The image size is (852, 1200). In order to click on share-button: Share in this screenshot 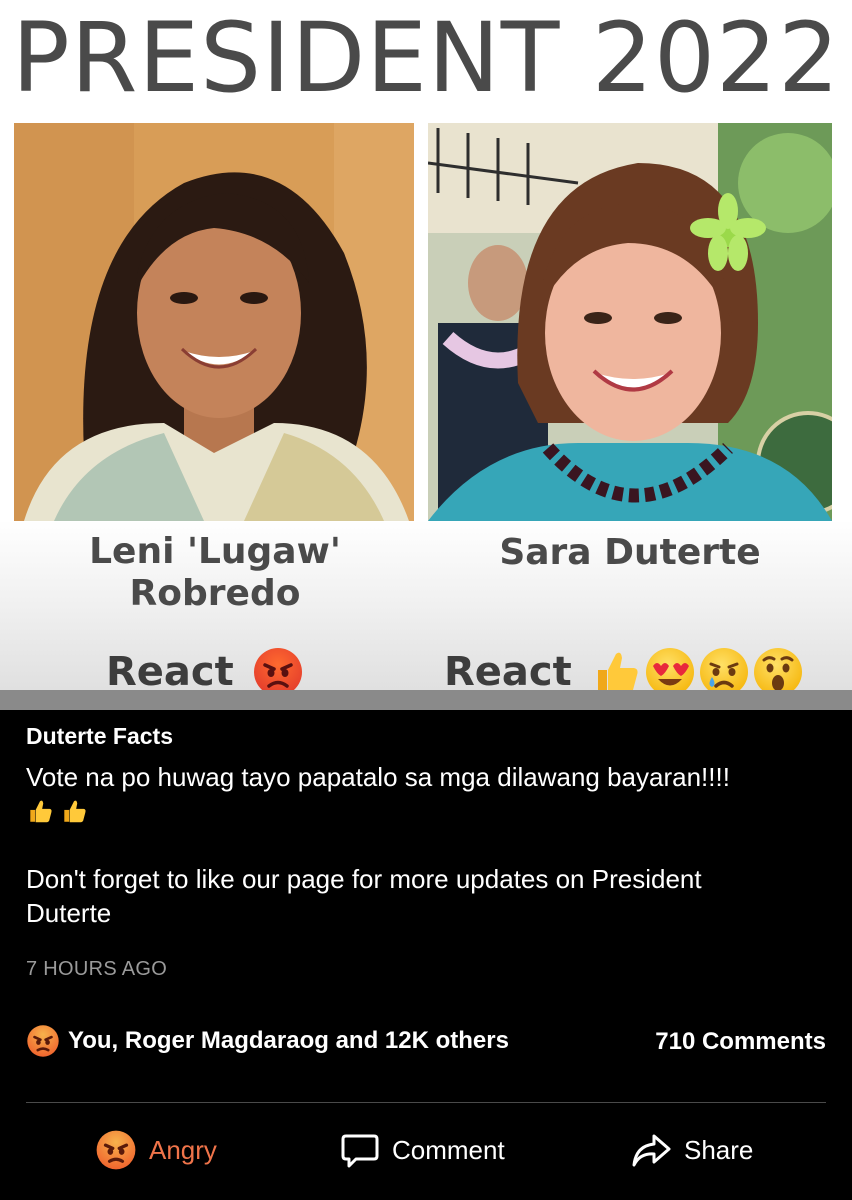, I will do `click(691, 1150)`.